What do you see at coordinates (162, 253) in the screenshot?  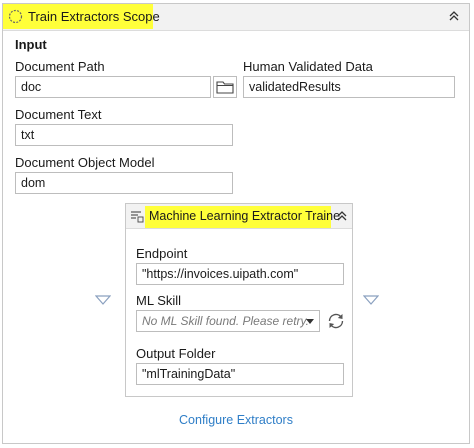 I see `endpoint-label: Endpoint` at bounding box center [162, 253].